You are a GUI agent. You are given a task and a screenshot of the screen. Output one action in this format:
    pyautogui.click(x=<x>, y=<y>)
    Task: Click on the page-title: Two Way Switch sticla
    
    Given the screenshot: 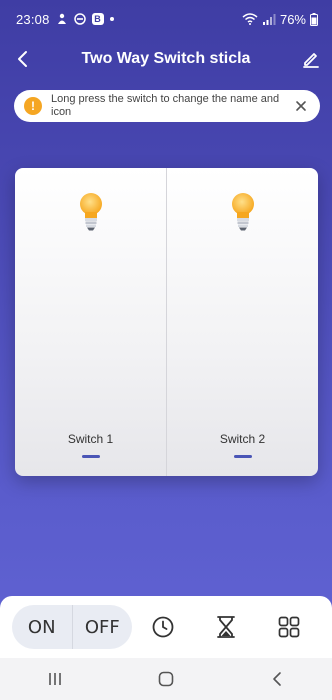 What is the action you would take?
    pyautogui.click(x=166, y=58)
    